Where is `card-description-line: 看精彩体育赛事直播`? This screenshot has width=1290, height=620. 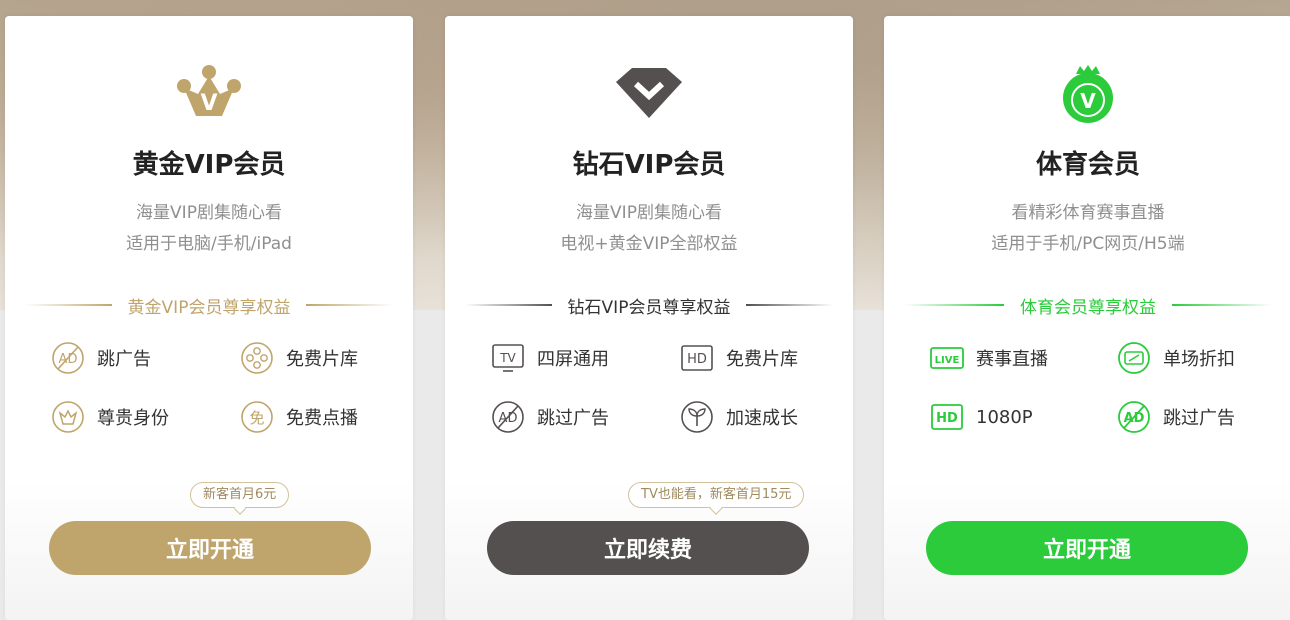 card-description-line: 看精彩体育赛事直播 is located at coordinates (1088, 213).